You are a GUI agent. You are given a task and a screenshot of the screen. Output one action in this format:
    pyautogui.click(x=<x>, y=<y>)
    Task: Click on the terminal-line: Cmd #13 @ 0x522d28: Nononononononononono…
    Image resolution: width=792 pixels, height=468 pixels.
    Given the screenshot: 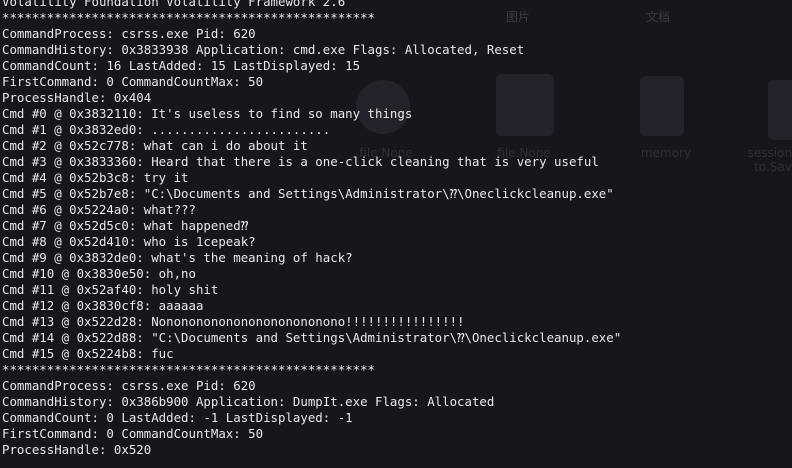 What is the action you would take?
    pyautogui.click(x=233, y=321)
    